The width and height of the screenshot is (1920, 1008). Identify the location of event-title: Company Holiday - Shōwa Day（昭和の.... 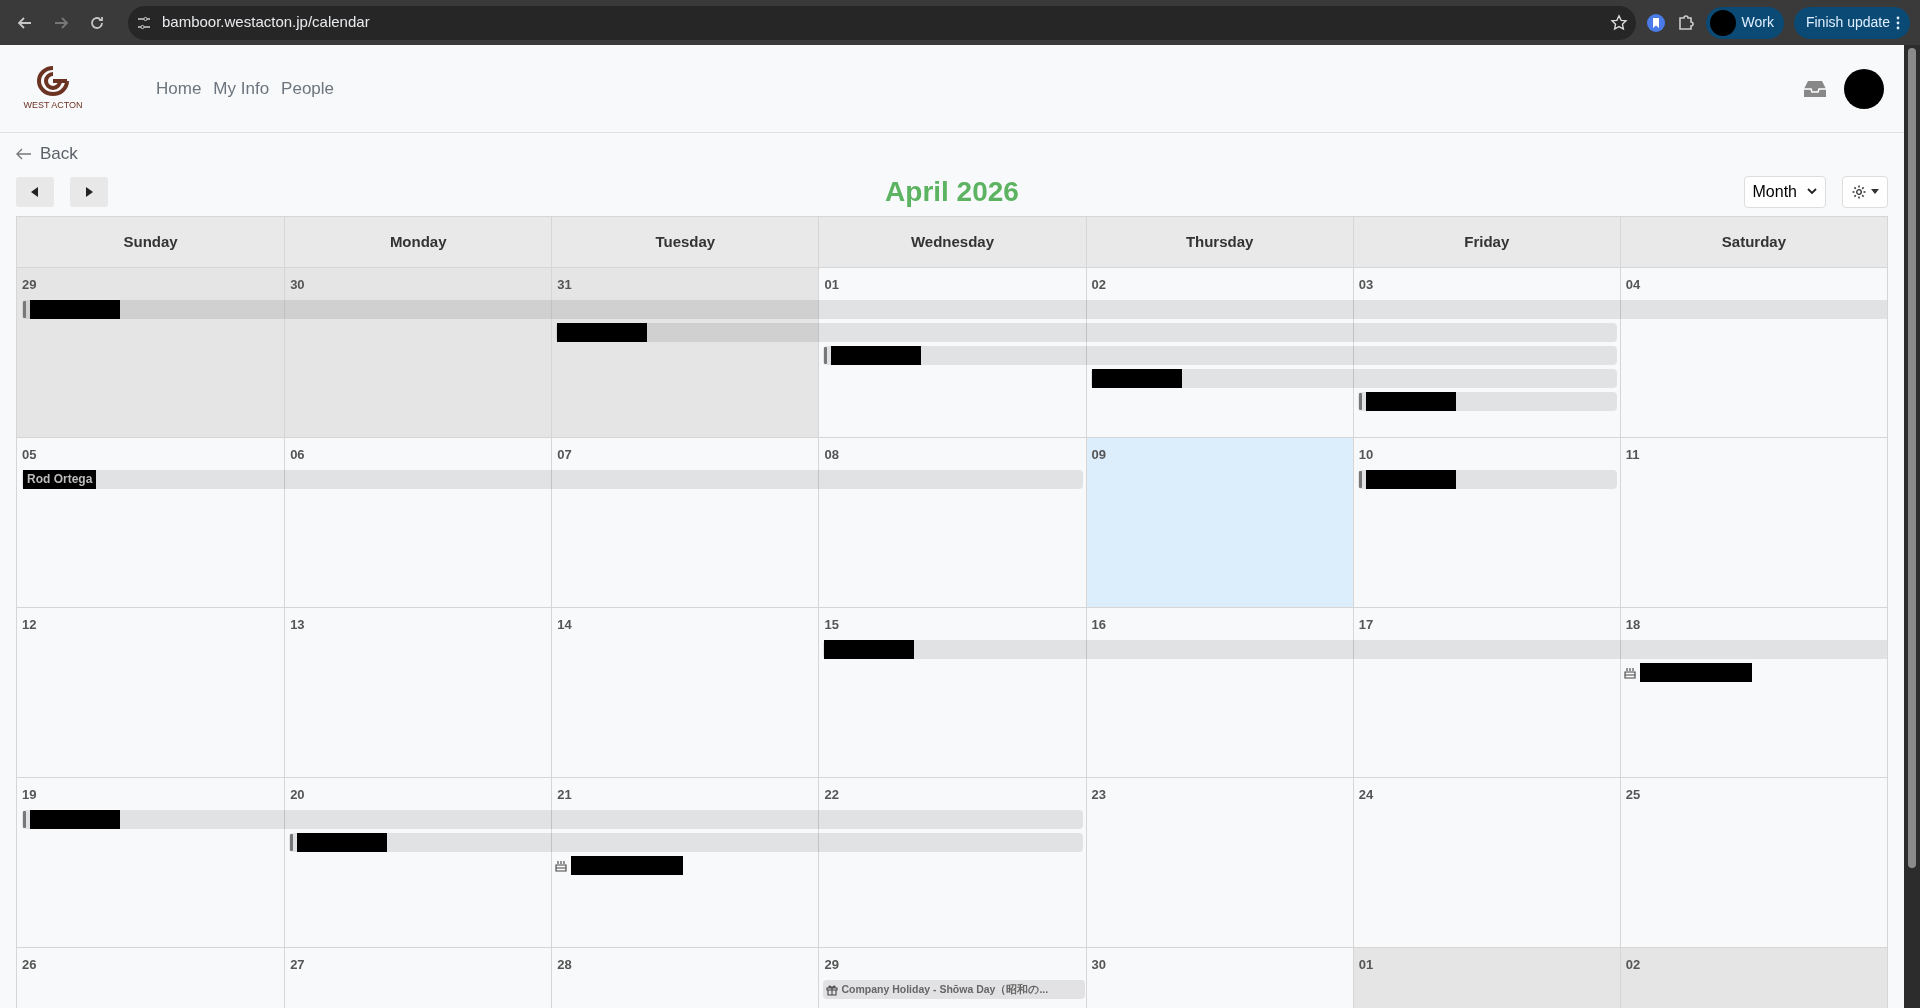
(945, 989).